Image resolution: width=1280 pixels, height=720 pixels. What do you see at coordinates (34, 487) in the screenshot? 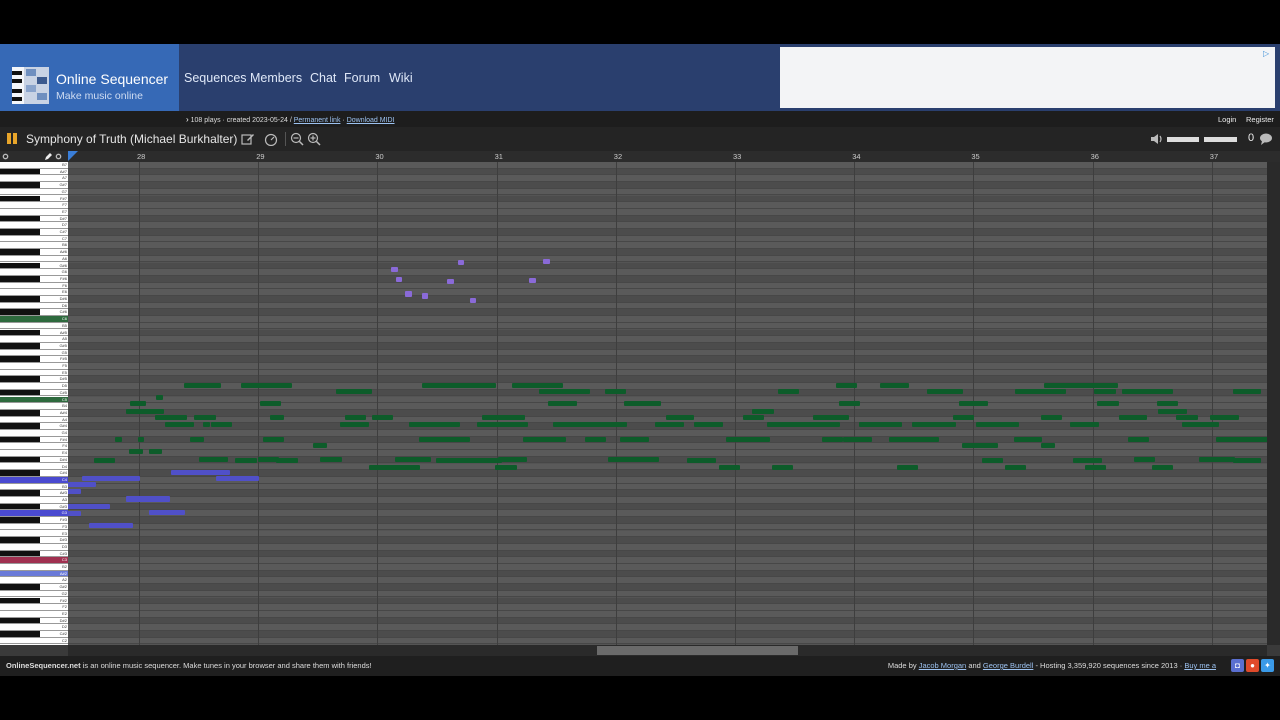
I see `piano-key: B3` at bounding box center [34, 487].